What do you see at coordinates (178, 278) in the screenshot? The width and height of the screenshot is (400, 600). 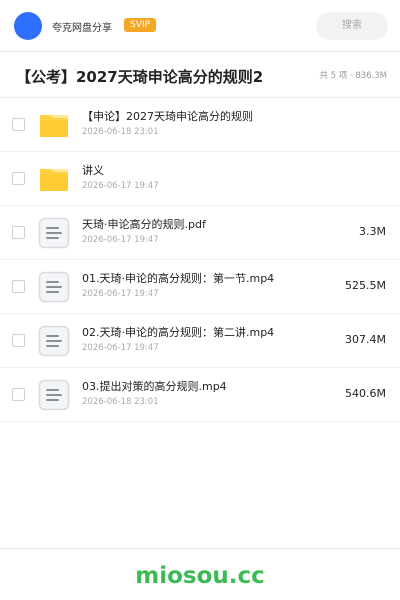 I see `file-name: 01.天琦·申论的高分规则：第一节.mp4` at bounding box center [178, 278].